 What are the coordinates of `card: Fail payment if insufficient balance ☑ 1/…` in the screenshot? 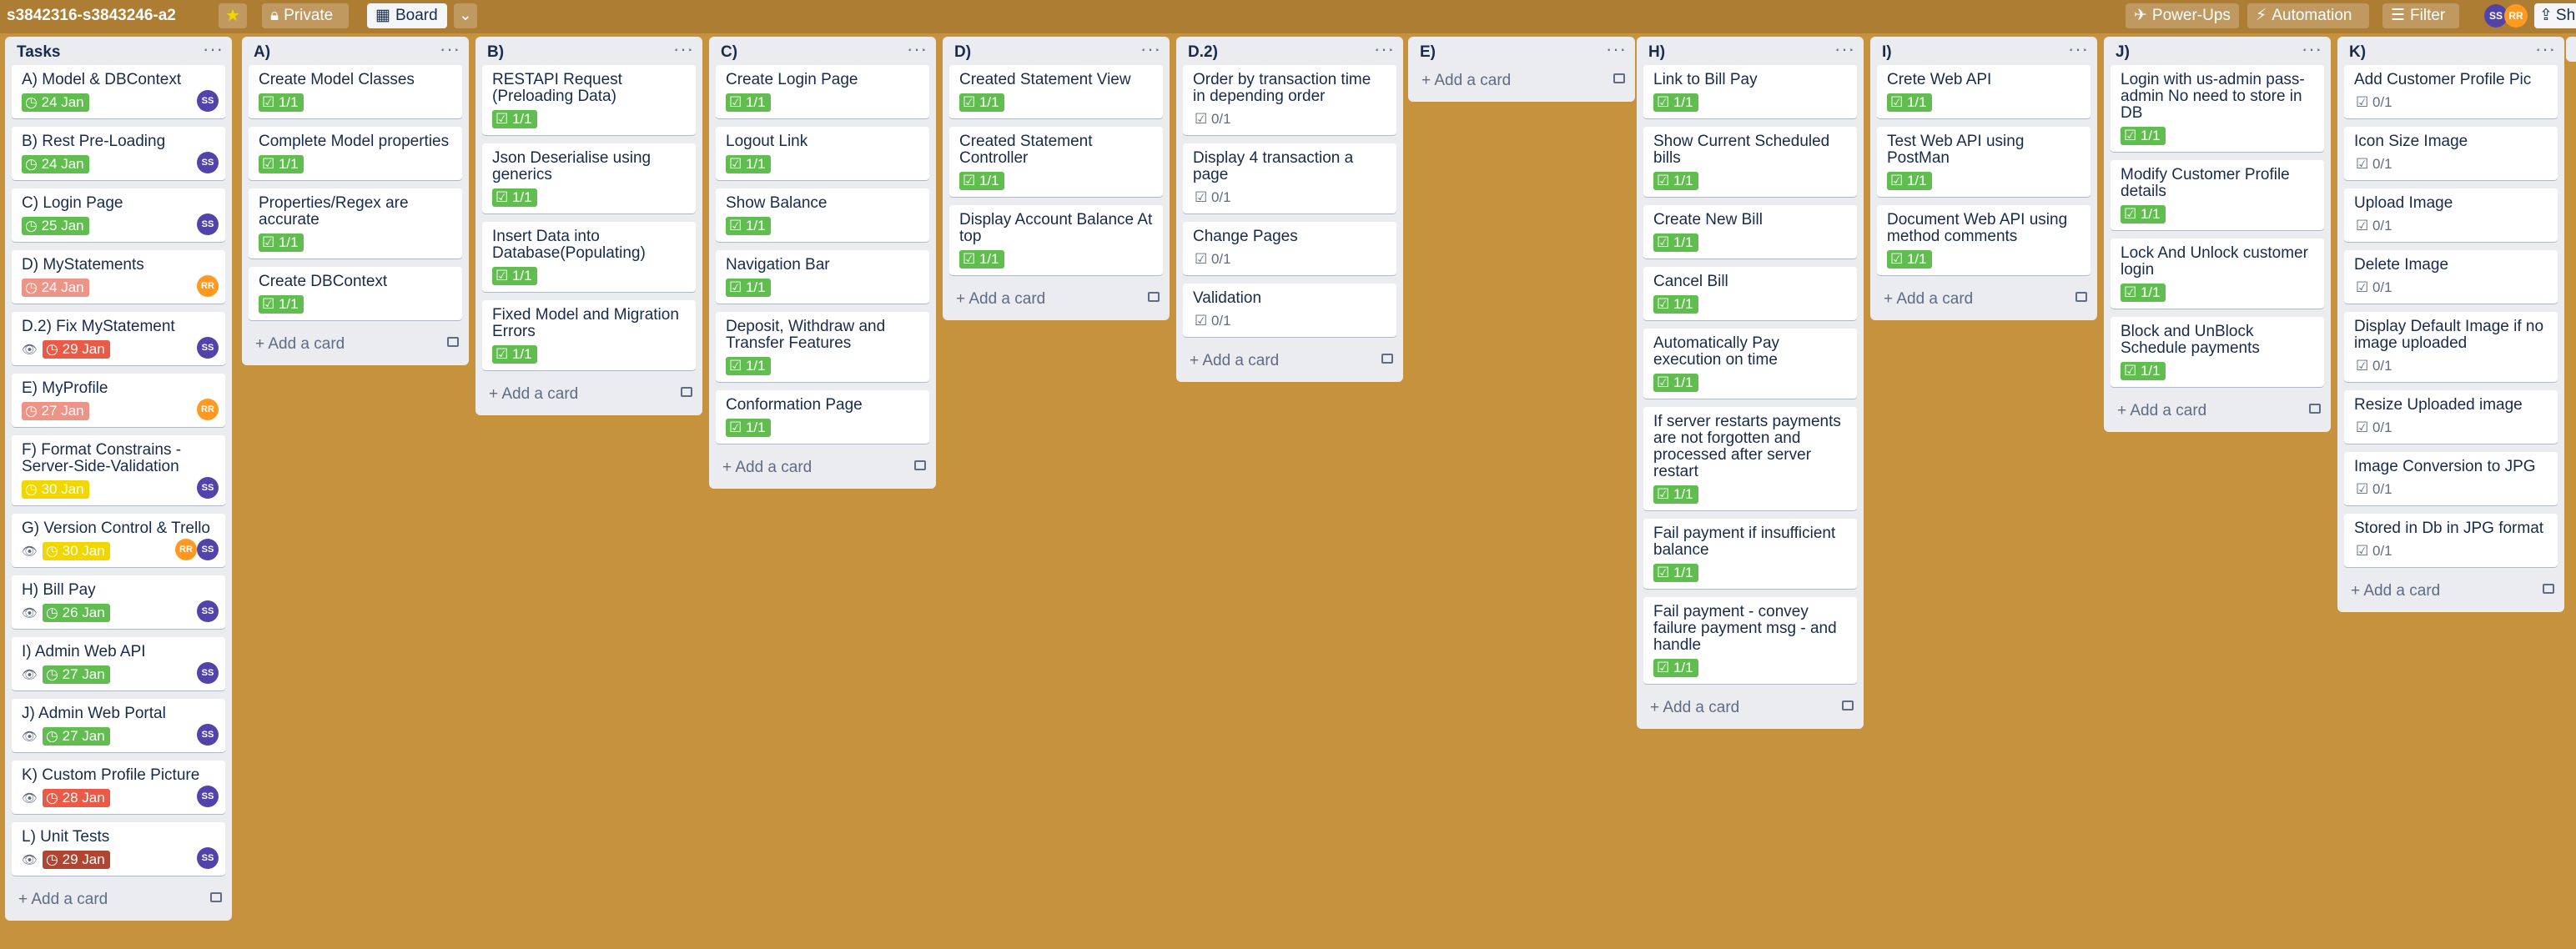 It's located at (1750, 554).